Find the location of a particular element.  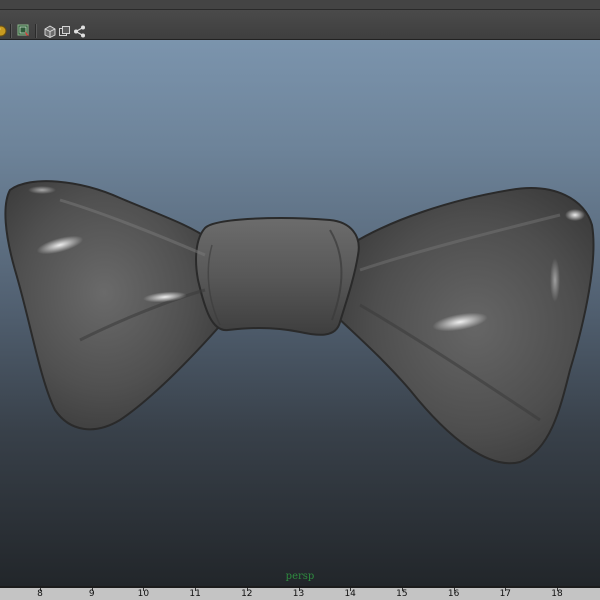

timeline-tick-label: 12 is located at coordinates (247, 594).